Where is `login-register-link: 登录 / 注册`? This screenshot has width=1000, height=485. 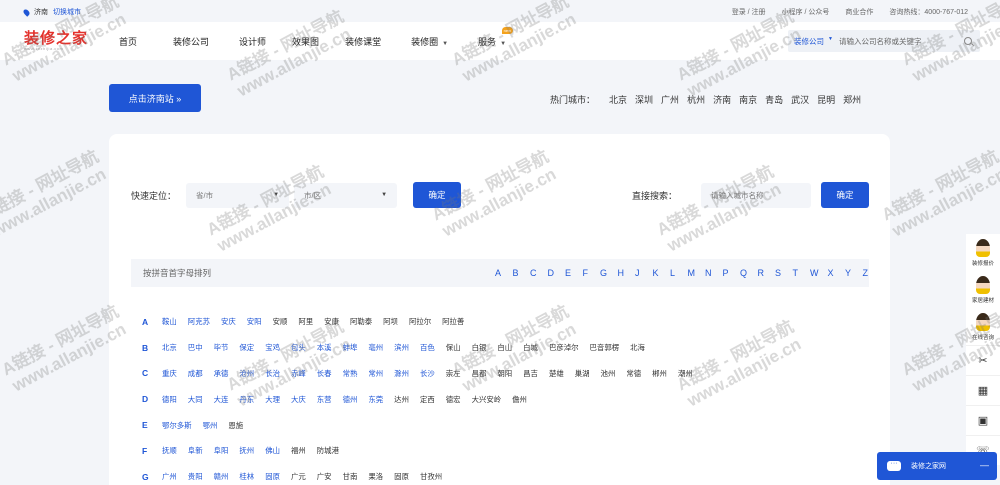 login-register-link: 登录 / 注册 is located at coordinates (749, 12).